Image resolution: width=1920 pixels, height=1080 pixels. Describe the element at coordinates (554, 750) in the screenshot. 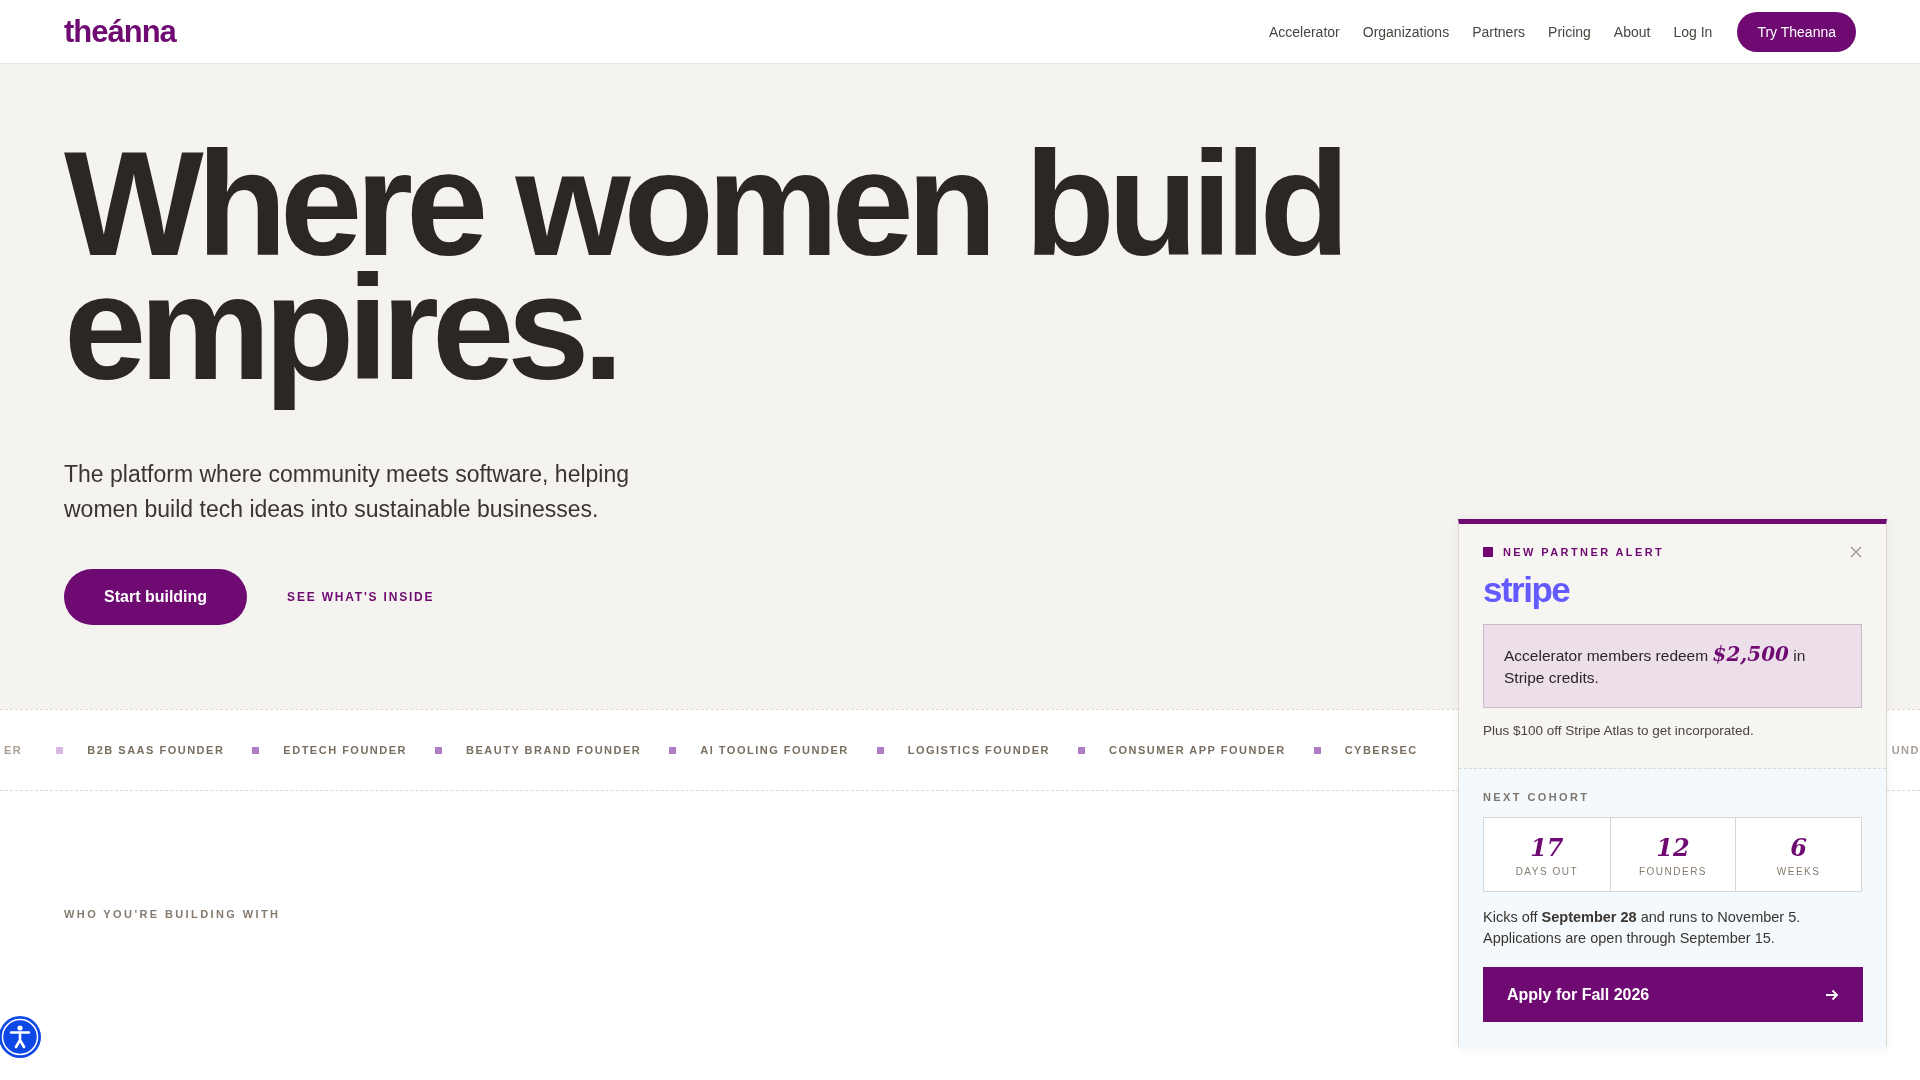

I see `ticker-item: BEAUTY BRAND FOUNDER` at that location.